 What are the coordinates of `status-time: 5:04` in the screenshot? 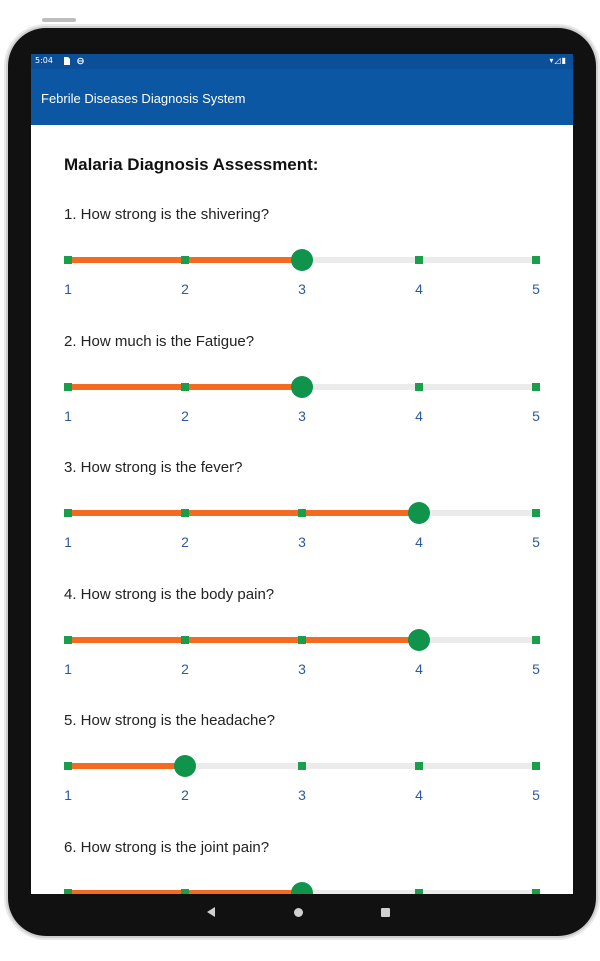 It's located at (44, 60).